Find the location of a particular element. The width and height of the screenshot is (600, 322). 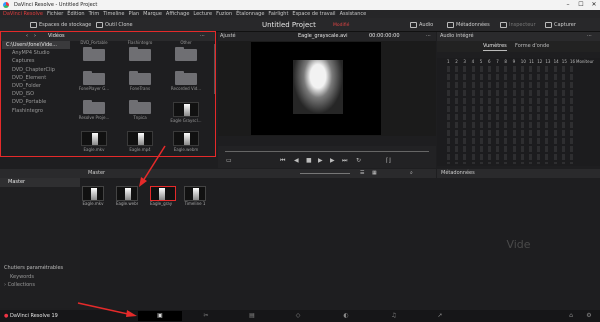

capture-button: Capturer is located at coordinates (560, 25).